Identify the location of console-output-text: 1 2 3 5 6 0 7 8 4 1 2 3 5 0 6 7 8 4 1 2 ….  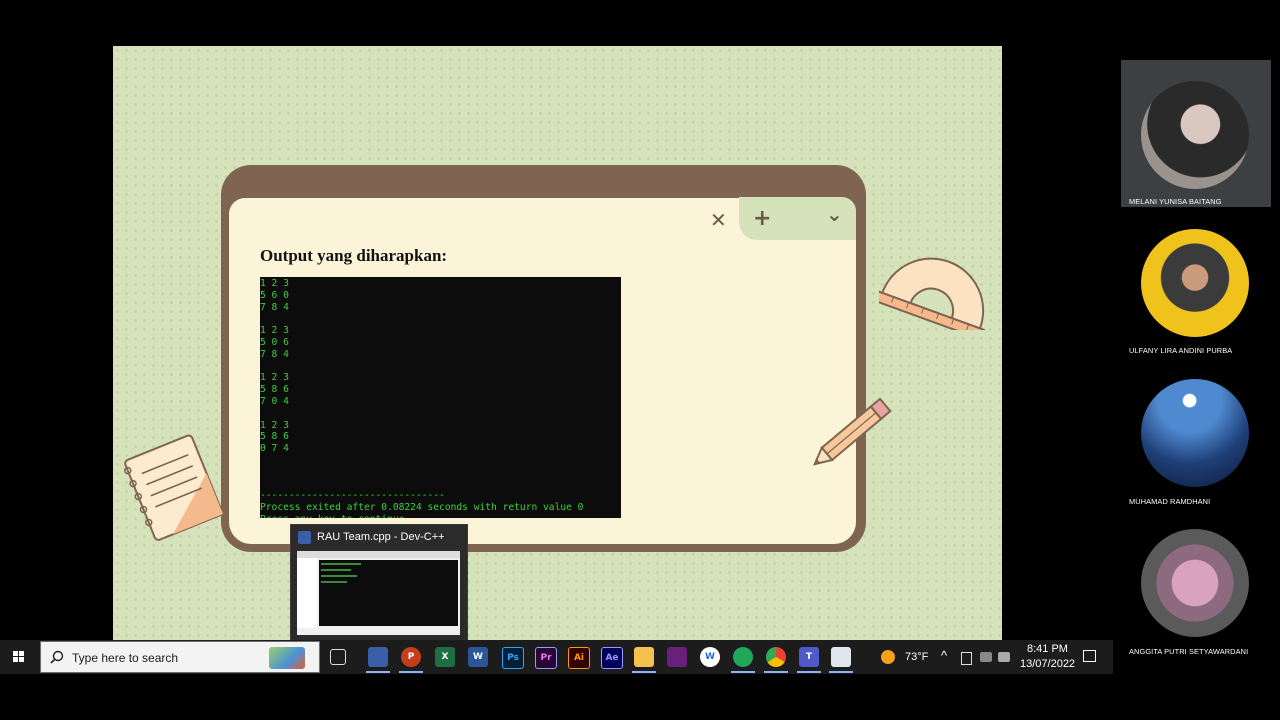
(440, 397).